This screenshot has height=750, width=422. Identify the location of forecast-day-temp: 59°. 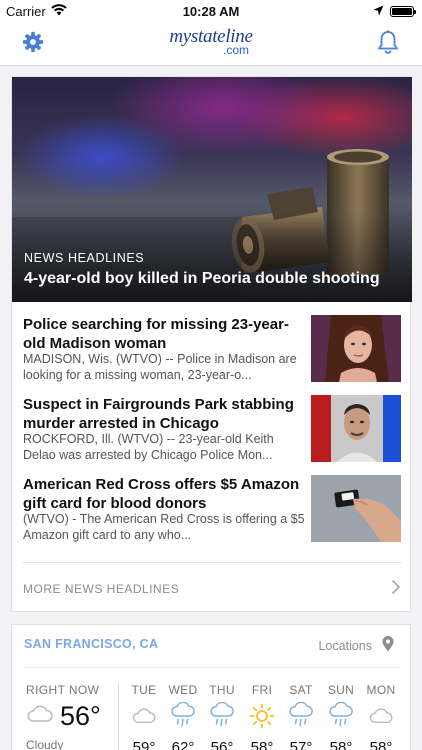
(144, 744).